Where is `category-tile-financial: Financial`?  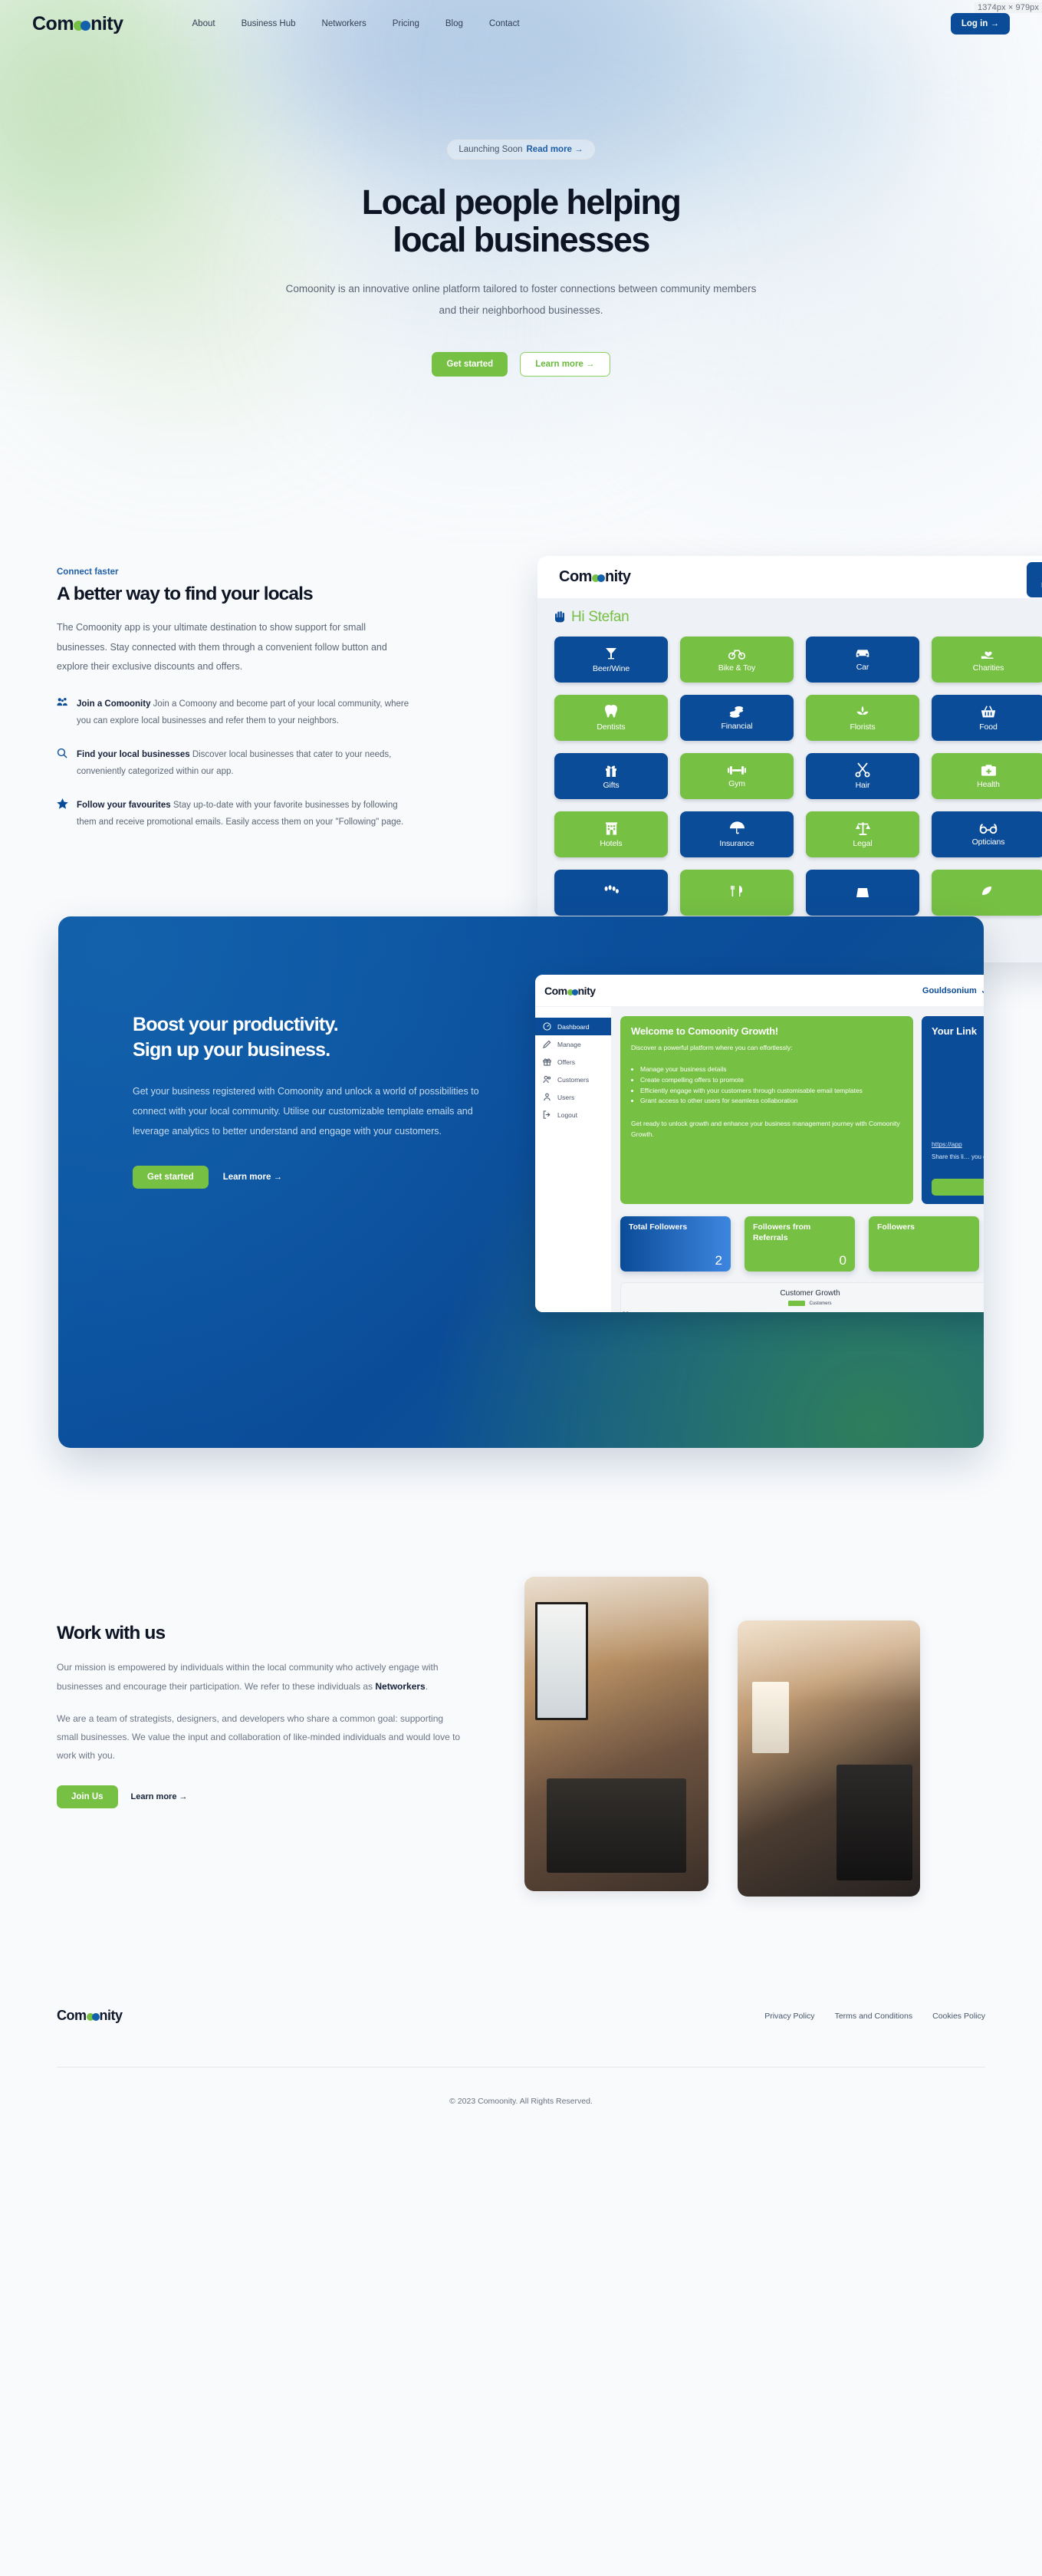 category-tile-financial: Financial is located at coordinates (737, 718).